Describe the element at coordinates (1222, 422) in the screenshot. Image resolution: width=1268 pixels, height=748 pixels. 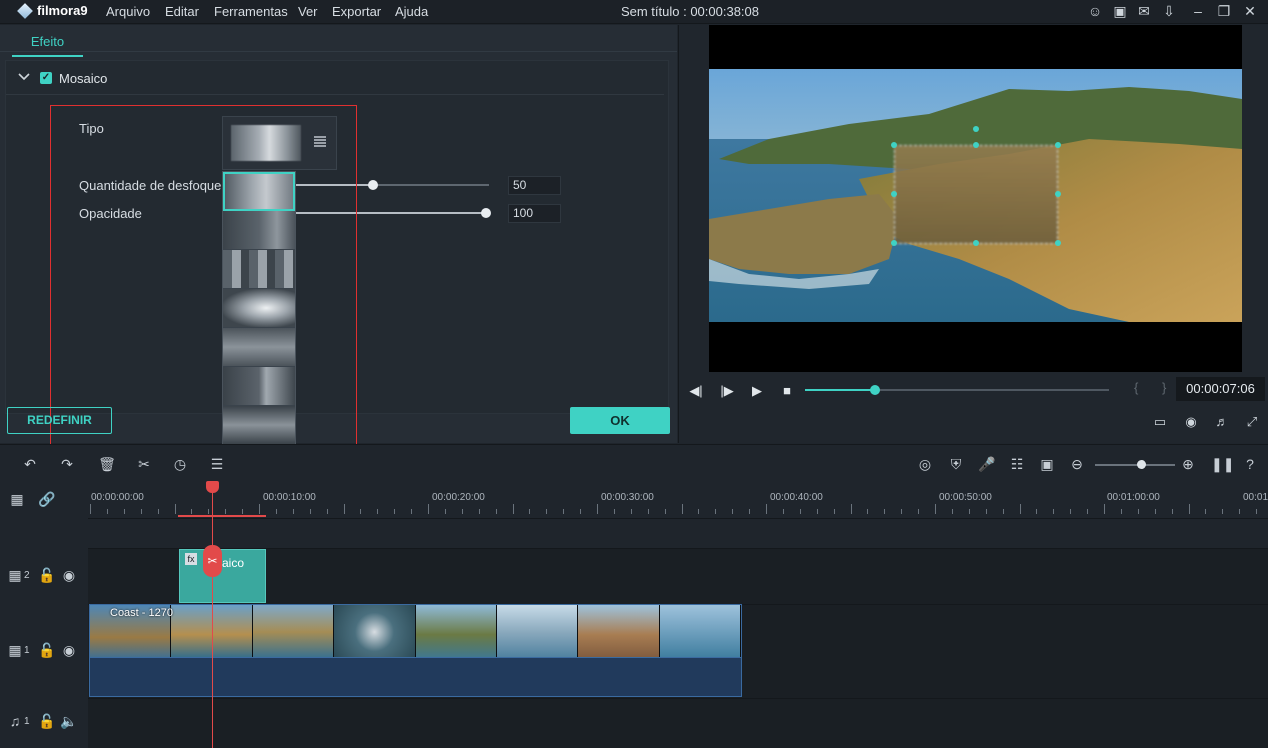
I see `volume-icon: ♬` at that location.